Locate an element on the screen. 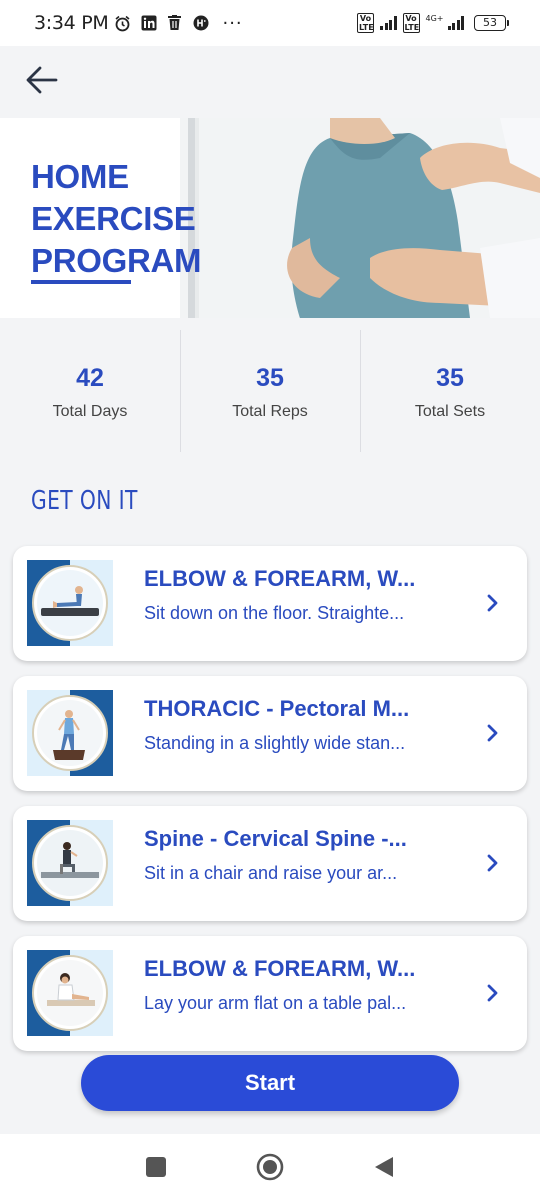  back-arrow-icon is located at coordinates (42, 80).